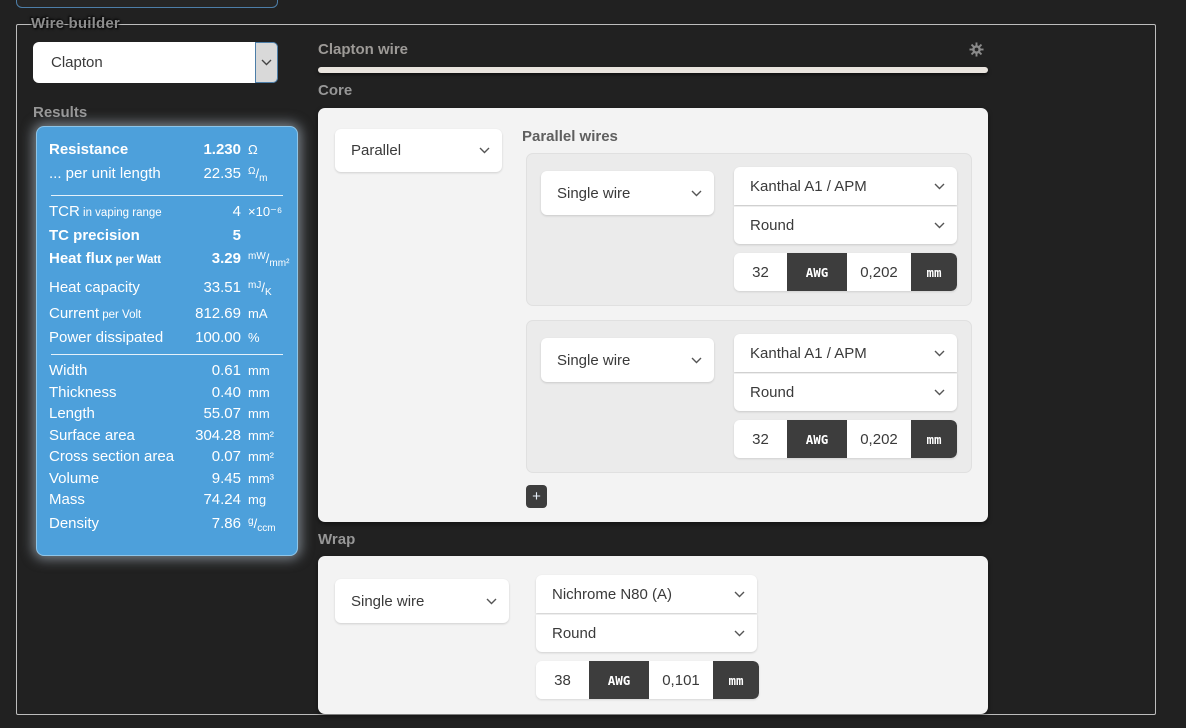 Image resolution: width=1186 pixels, height=728 pixels. I want to click on result-row: ... per unit length 22.35 Ω/m, so click(167, 175).